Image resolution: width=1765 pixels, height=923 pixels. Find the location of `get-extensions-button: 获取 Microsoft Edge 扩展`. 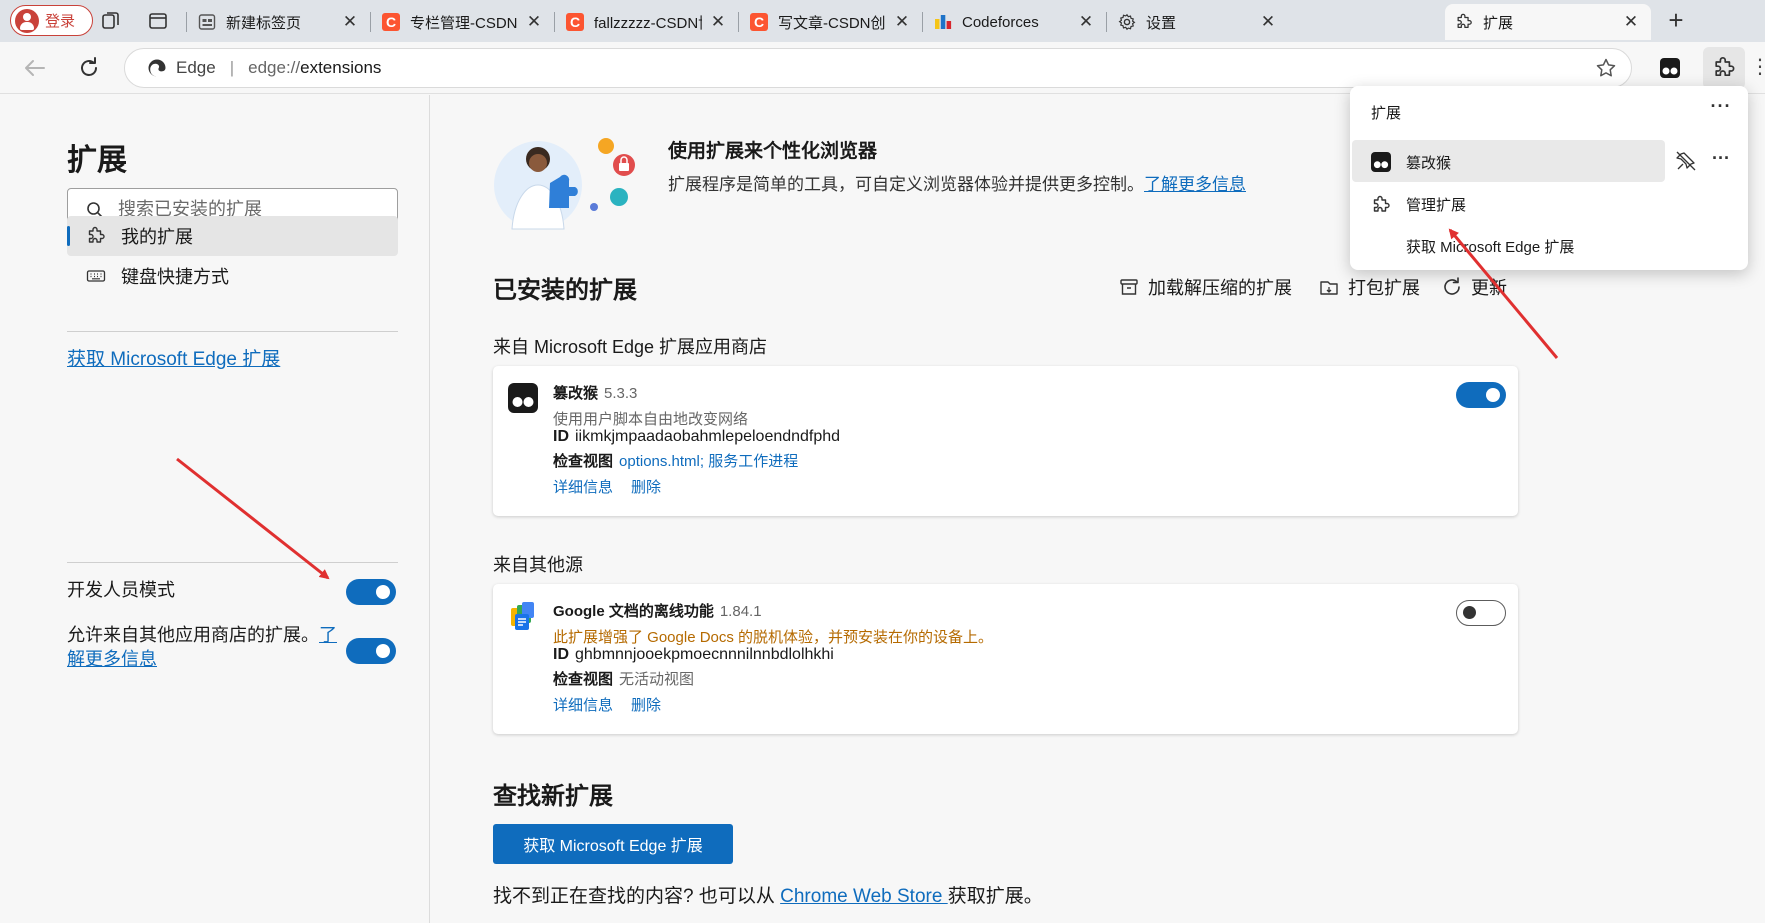

get-extensions-button: 获取 Microsoft Edge 扩展 is located at coordinates (613, 844).